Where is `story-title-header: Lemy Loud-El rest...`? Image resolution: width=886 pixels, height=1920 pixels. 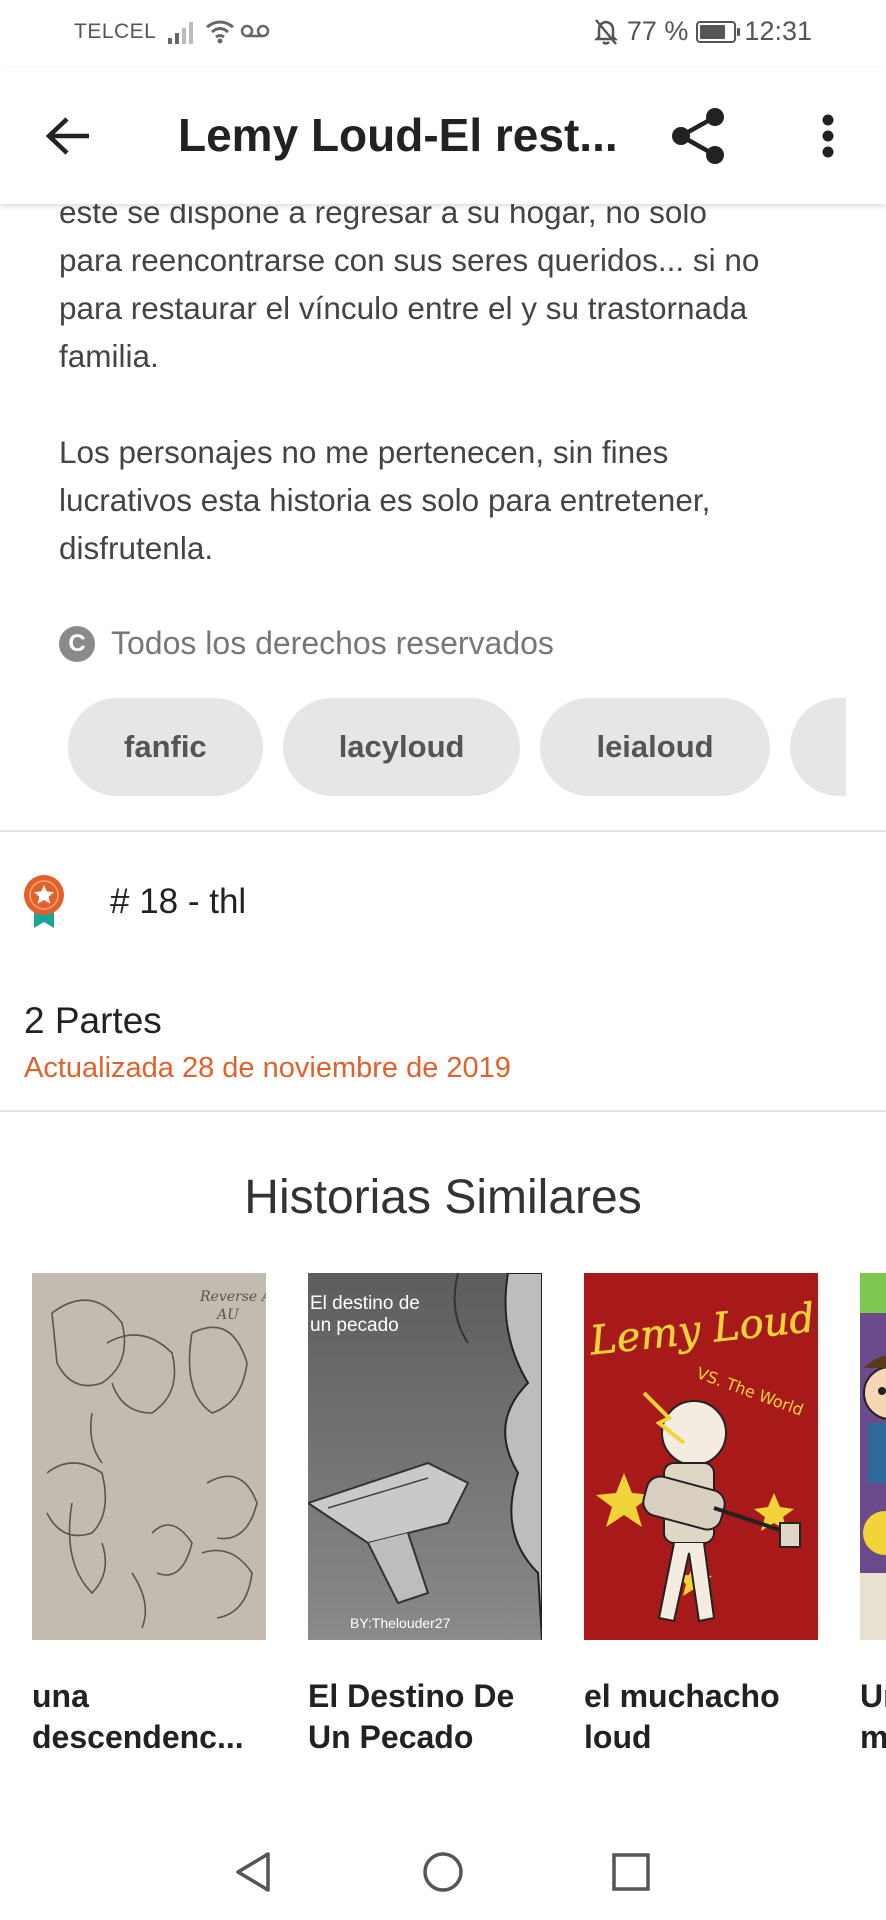 story-title-header: Lemy Loud-El rest... is located at coordinates (398, 135).